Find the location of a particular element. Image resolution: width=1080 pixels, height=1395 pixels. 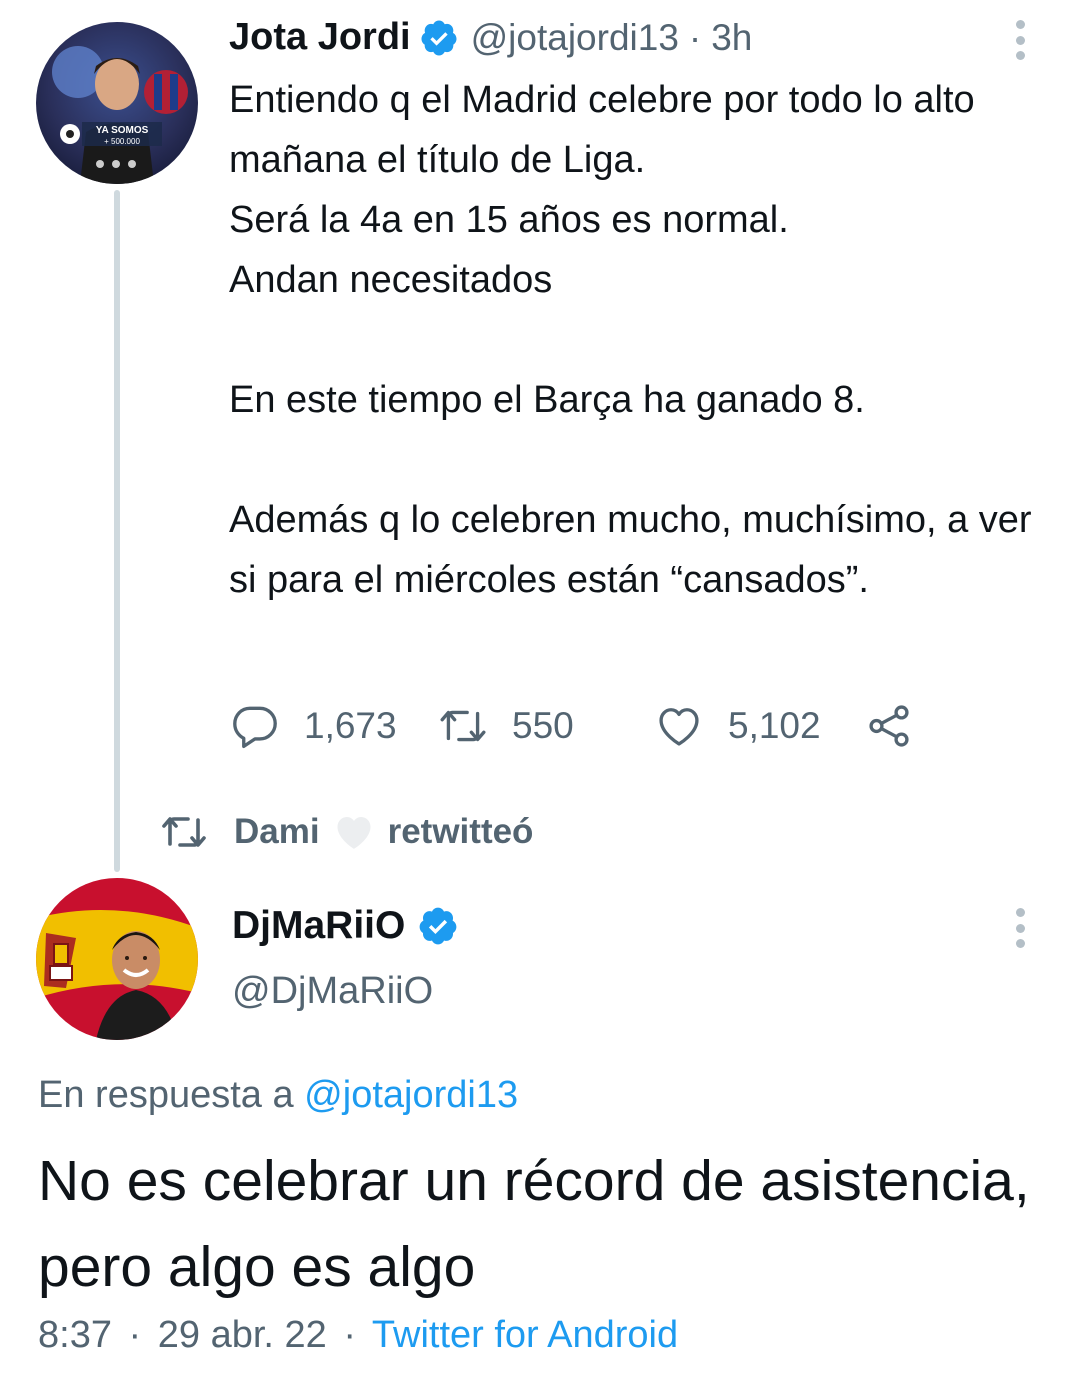

heart-icon is located at coordinates (679, 727).